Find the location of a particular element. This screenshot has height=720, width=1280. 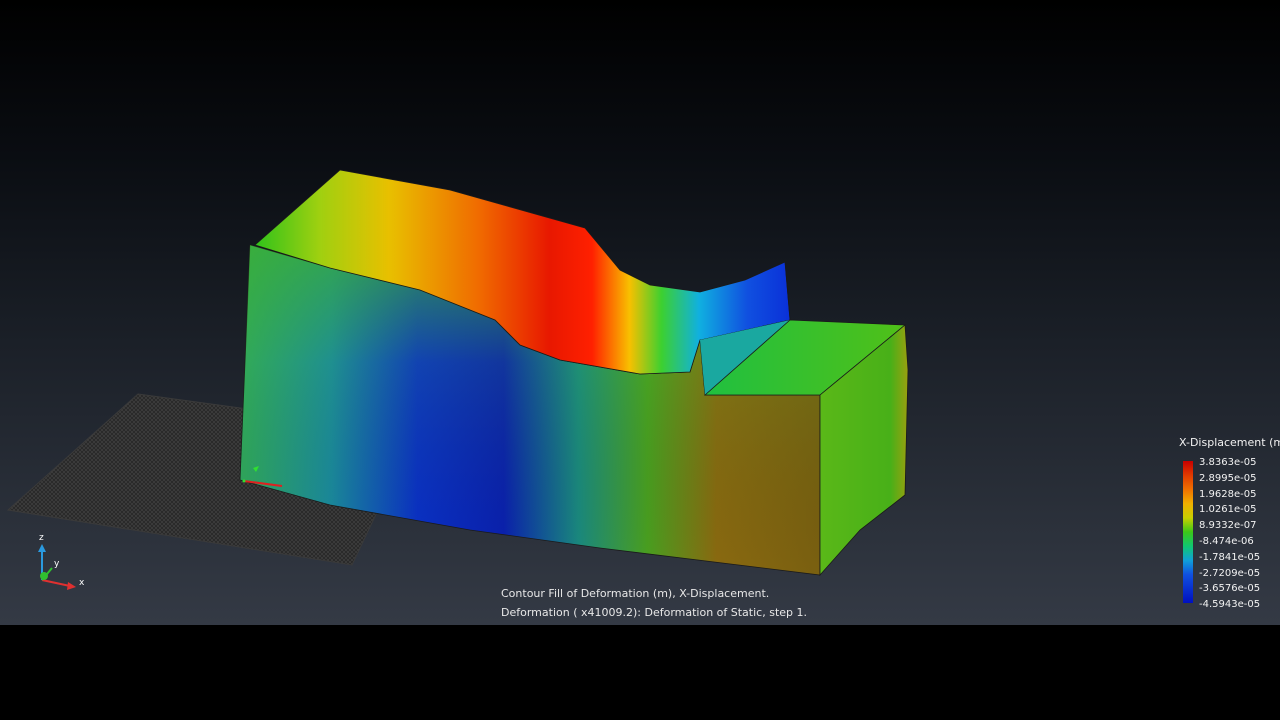

bottom-letterbox is located at coordinates (640, 672).